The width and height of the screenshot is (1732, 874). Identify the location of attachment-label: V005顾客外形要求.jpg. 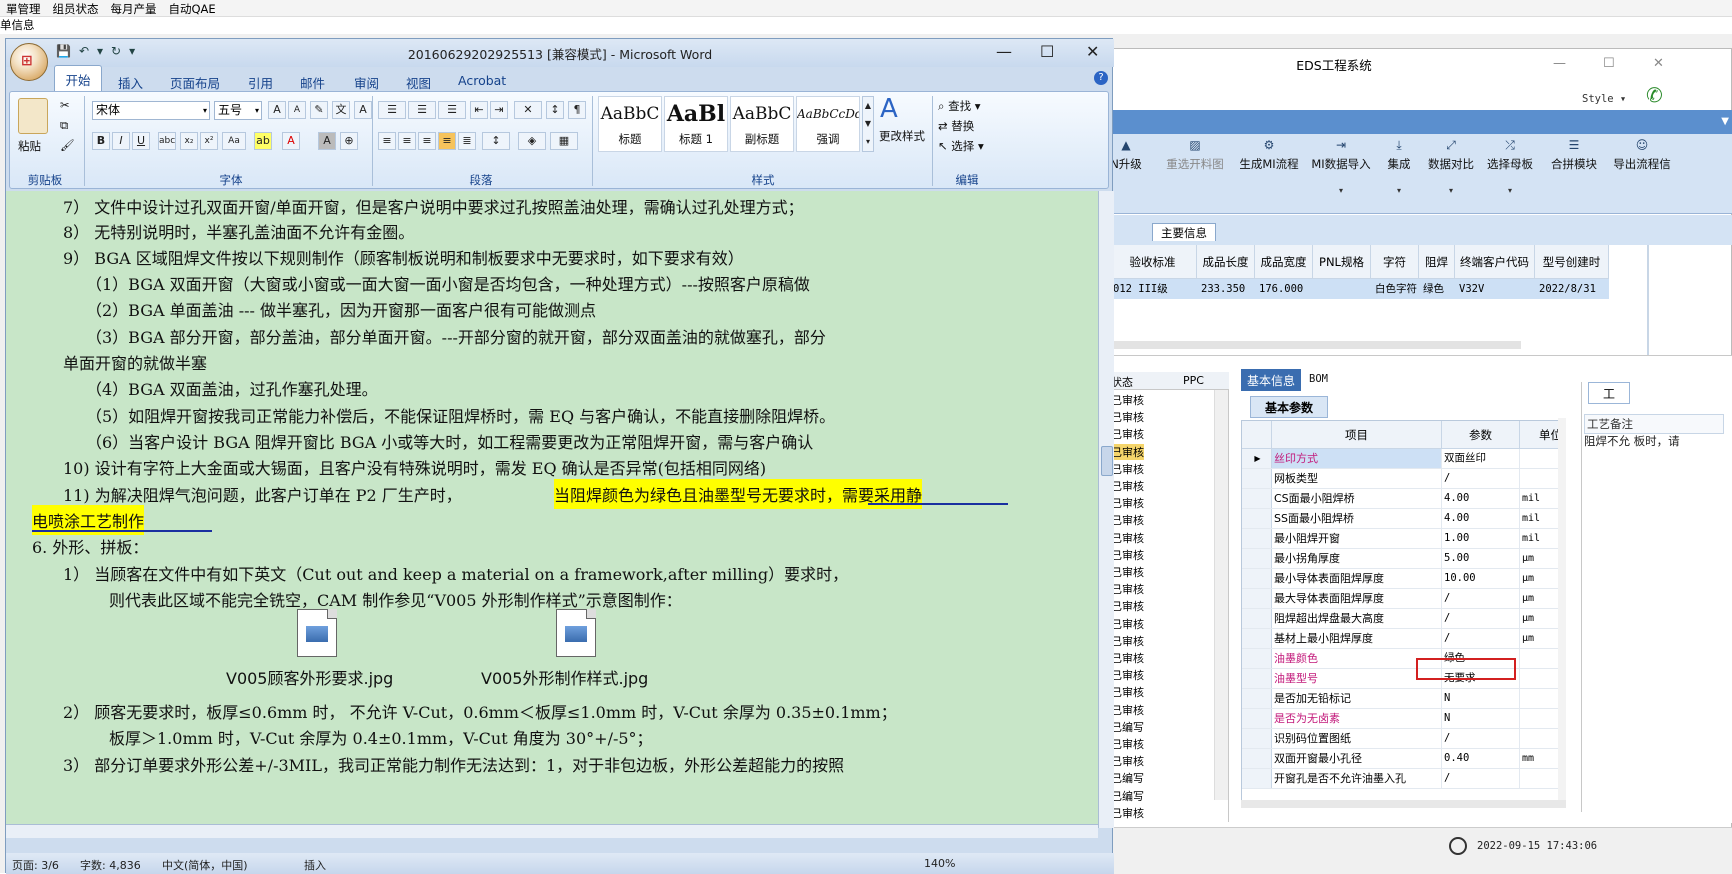
(309, 677).